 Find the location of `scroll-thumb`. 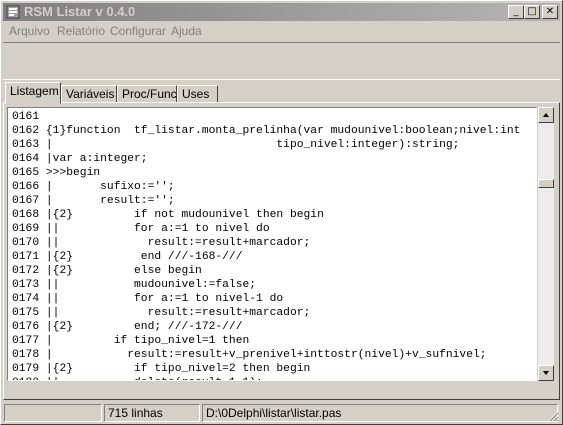

scroll-thumb is located at coordinates (546, 183).